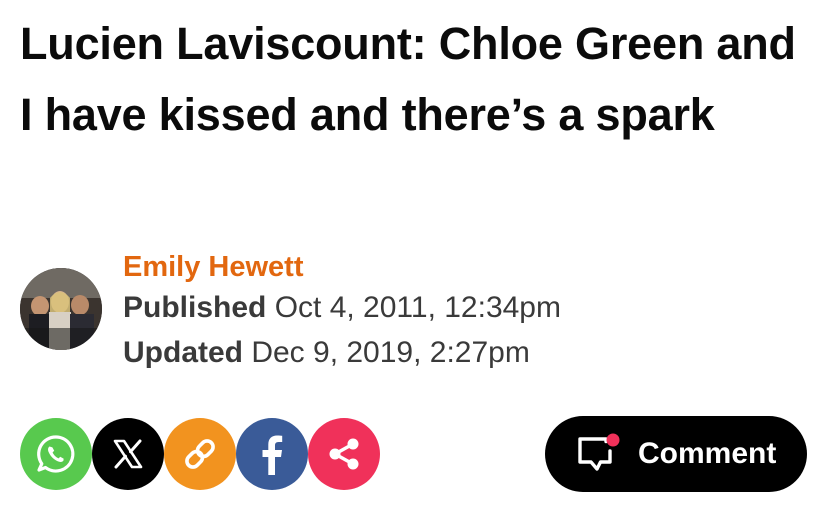  I want to click on link-icon, so click(200, 454).